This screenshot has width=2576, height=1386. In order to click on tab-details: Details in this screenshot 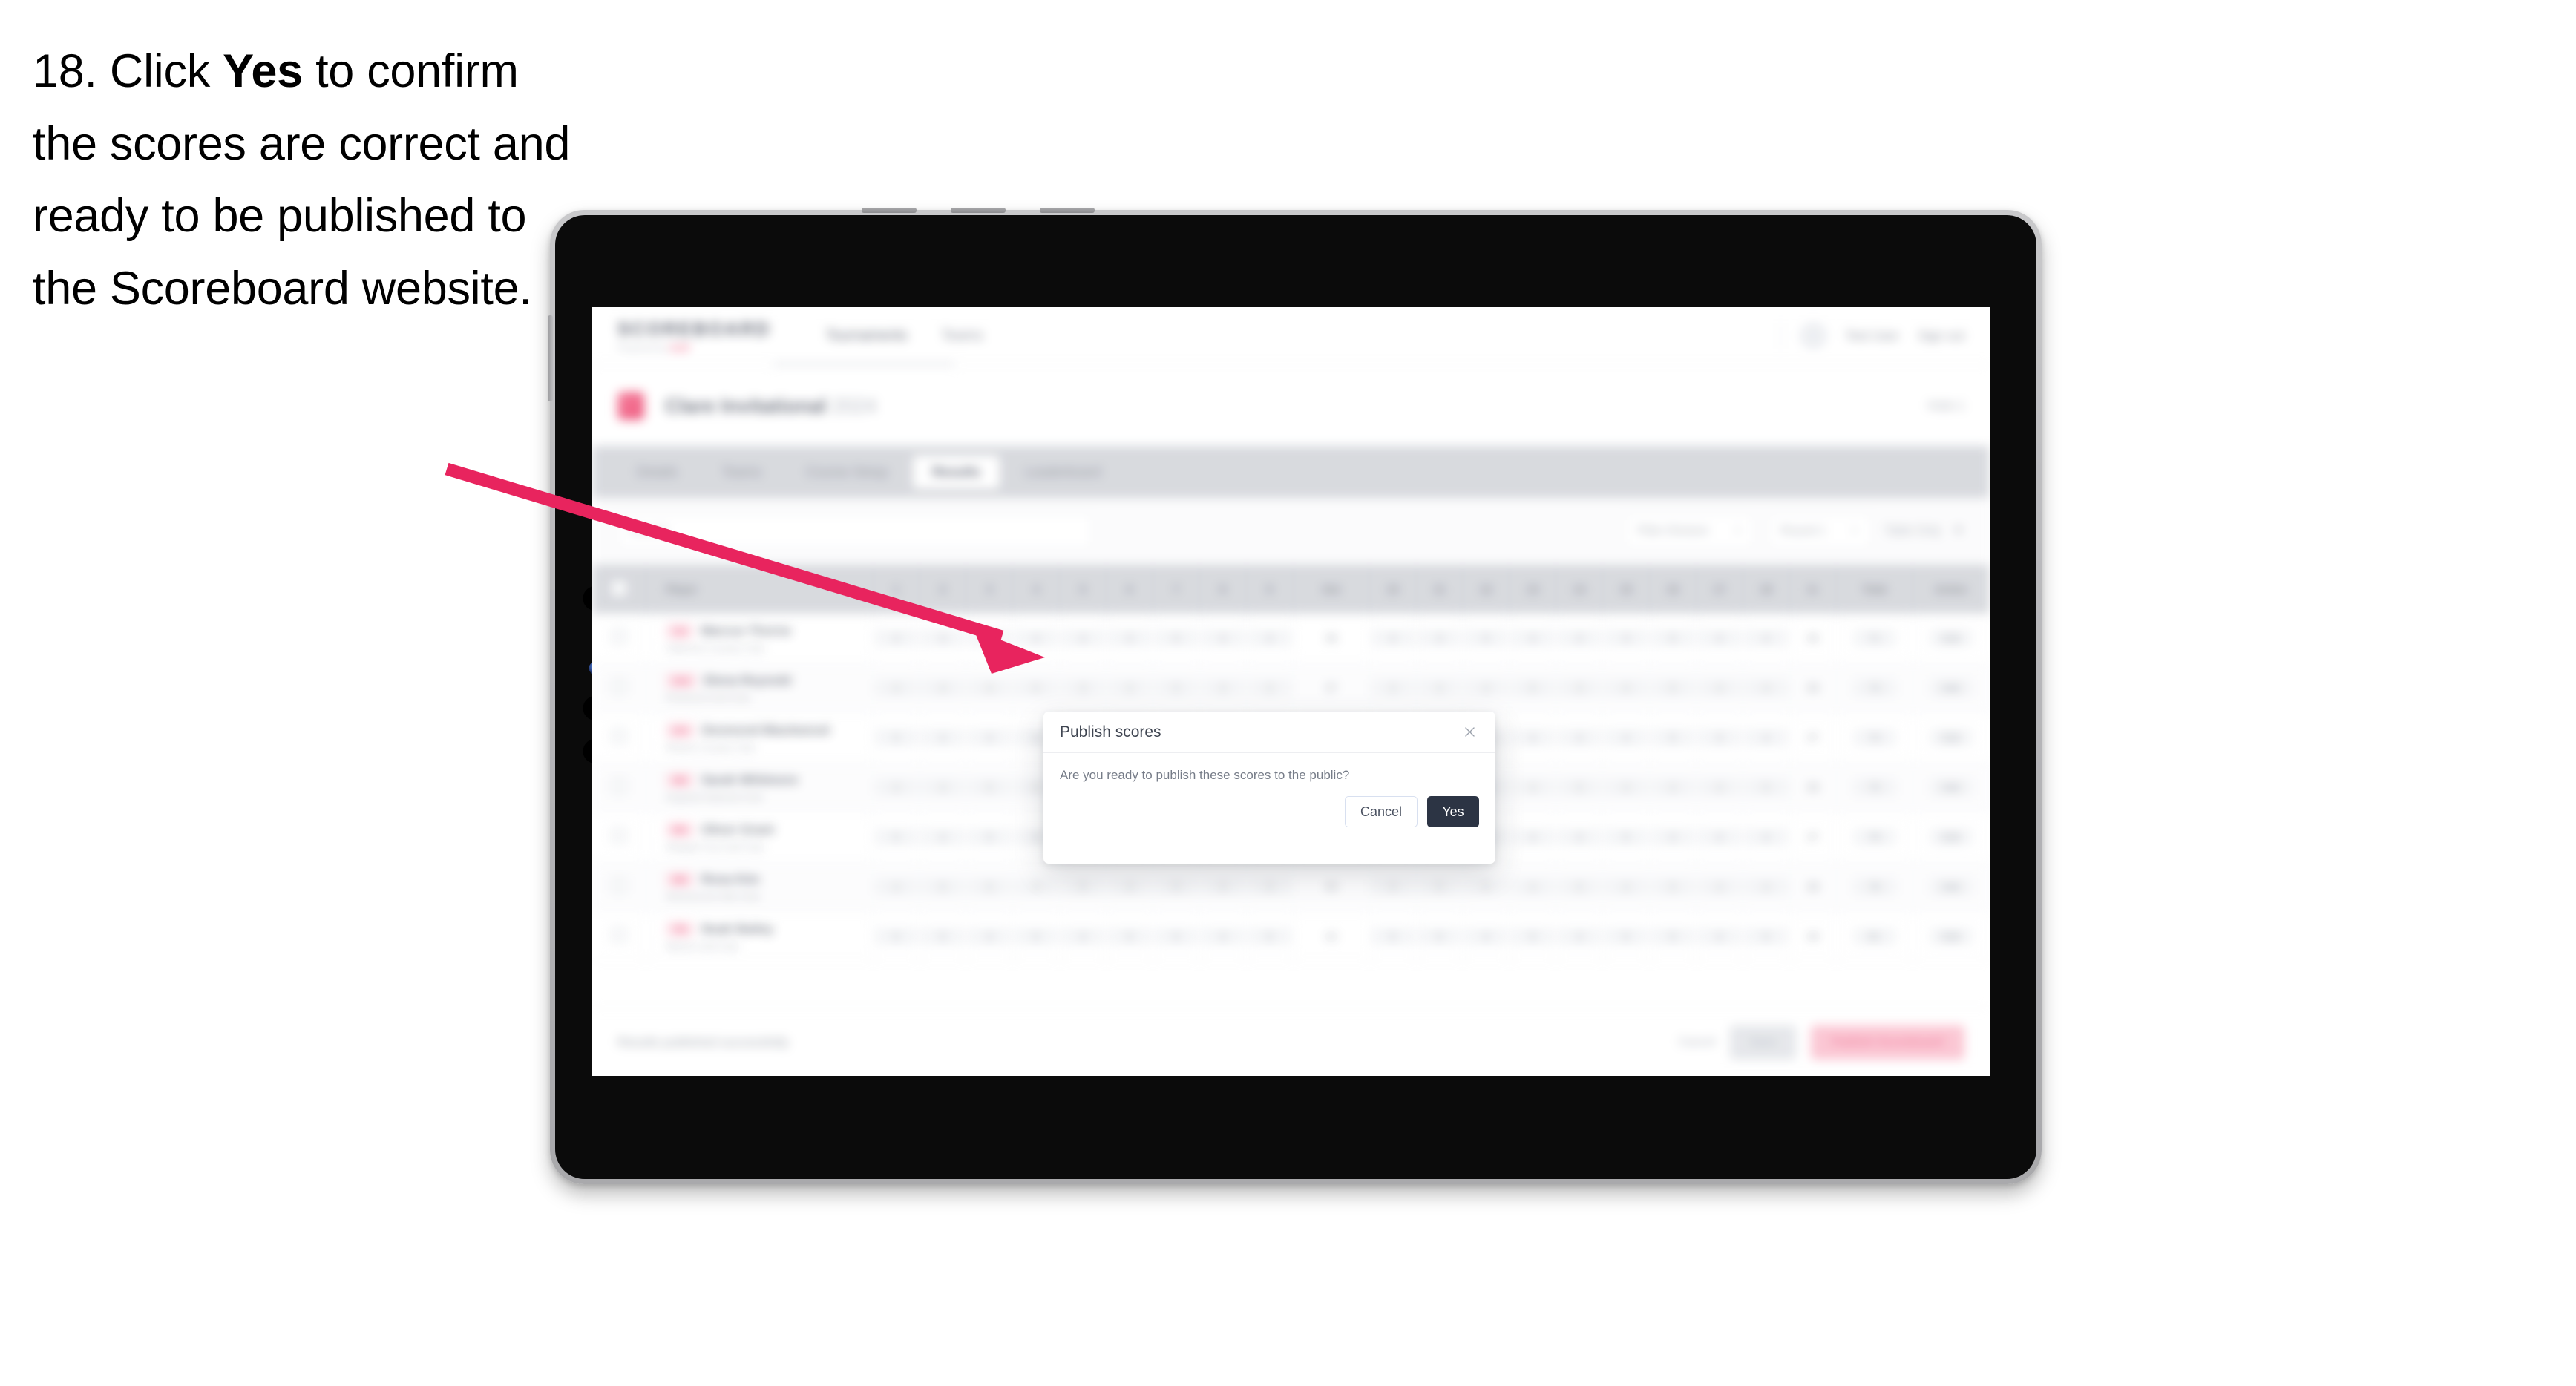, I will do `click(657, 472)`.